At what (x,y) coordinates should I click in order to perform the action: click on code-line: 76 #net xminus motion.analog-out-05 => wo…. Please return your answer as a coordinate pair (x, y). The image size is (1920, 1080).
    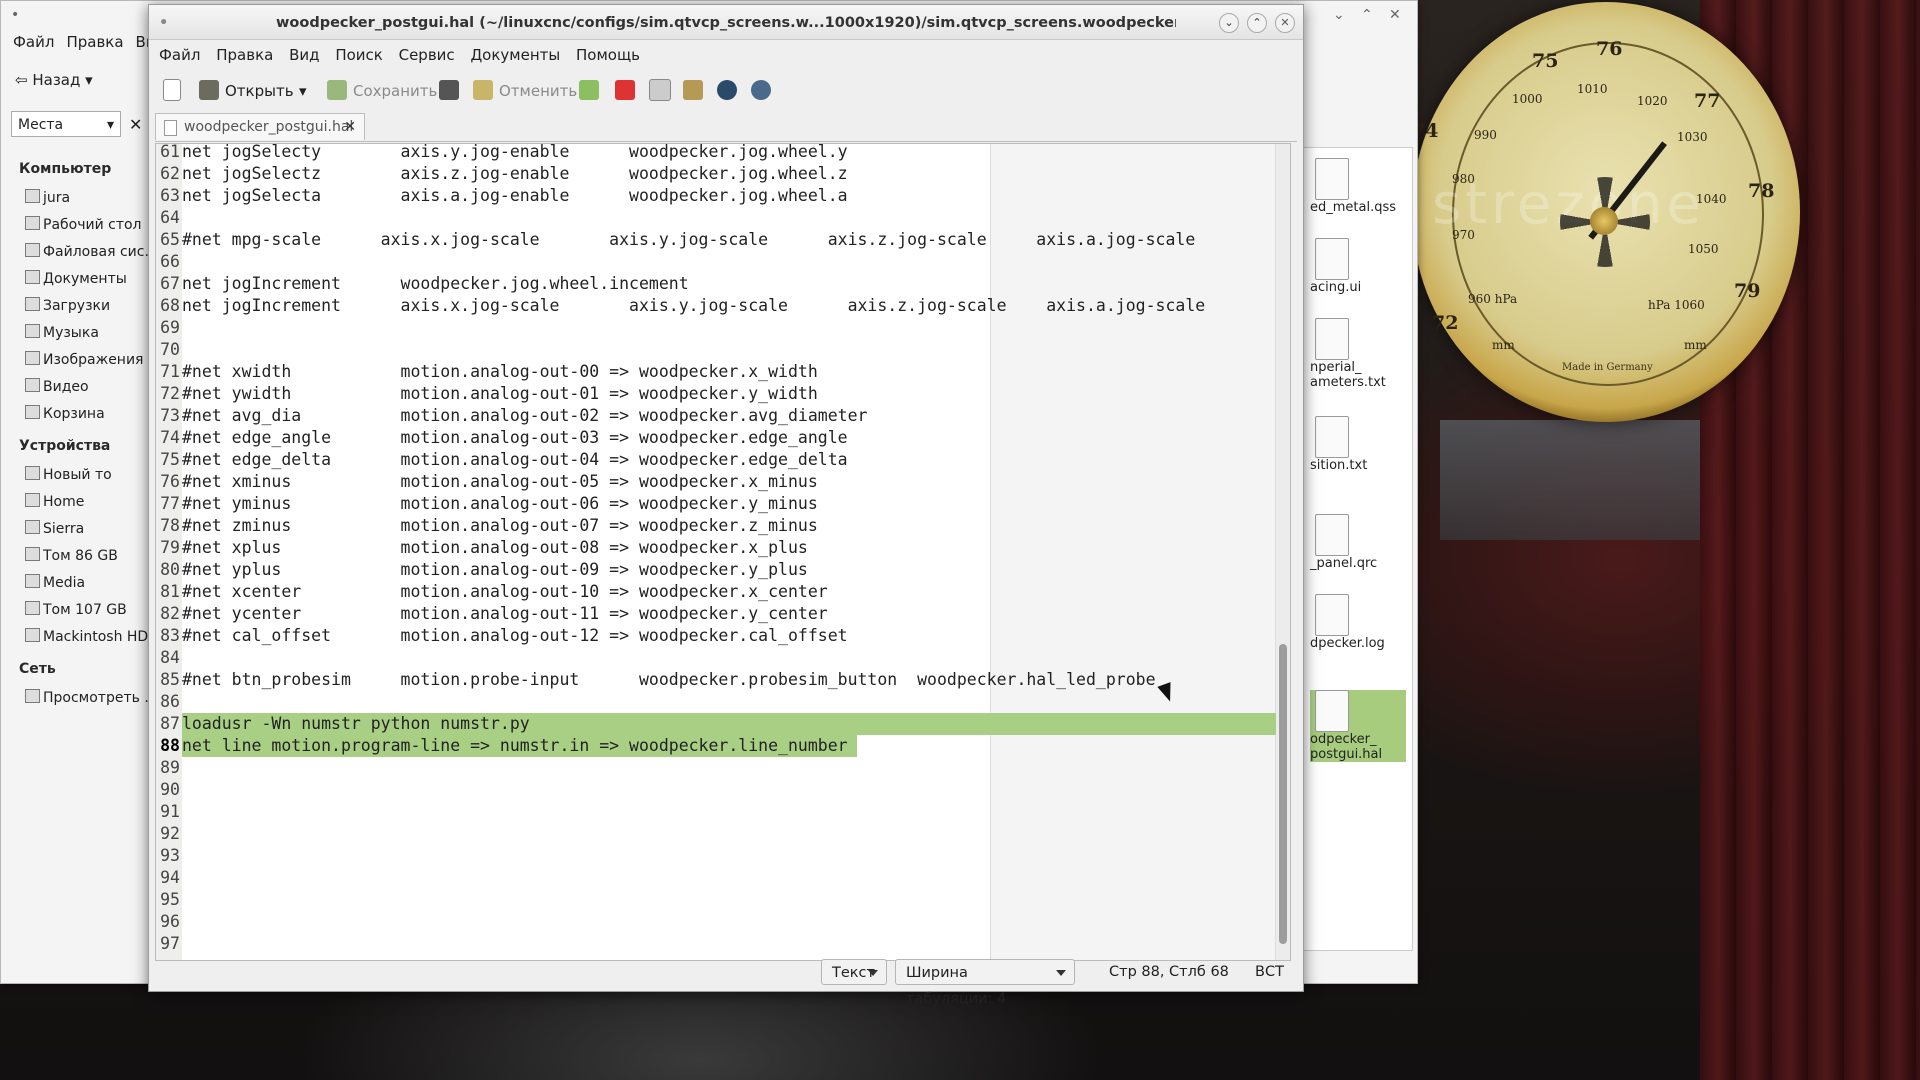
    Looking at the image, I should click on (716, 482).